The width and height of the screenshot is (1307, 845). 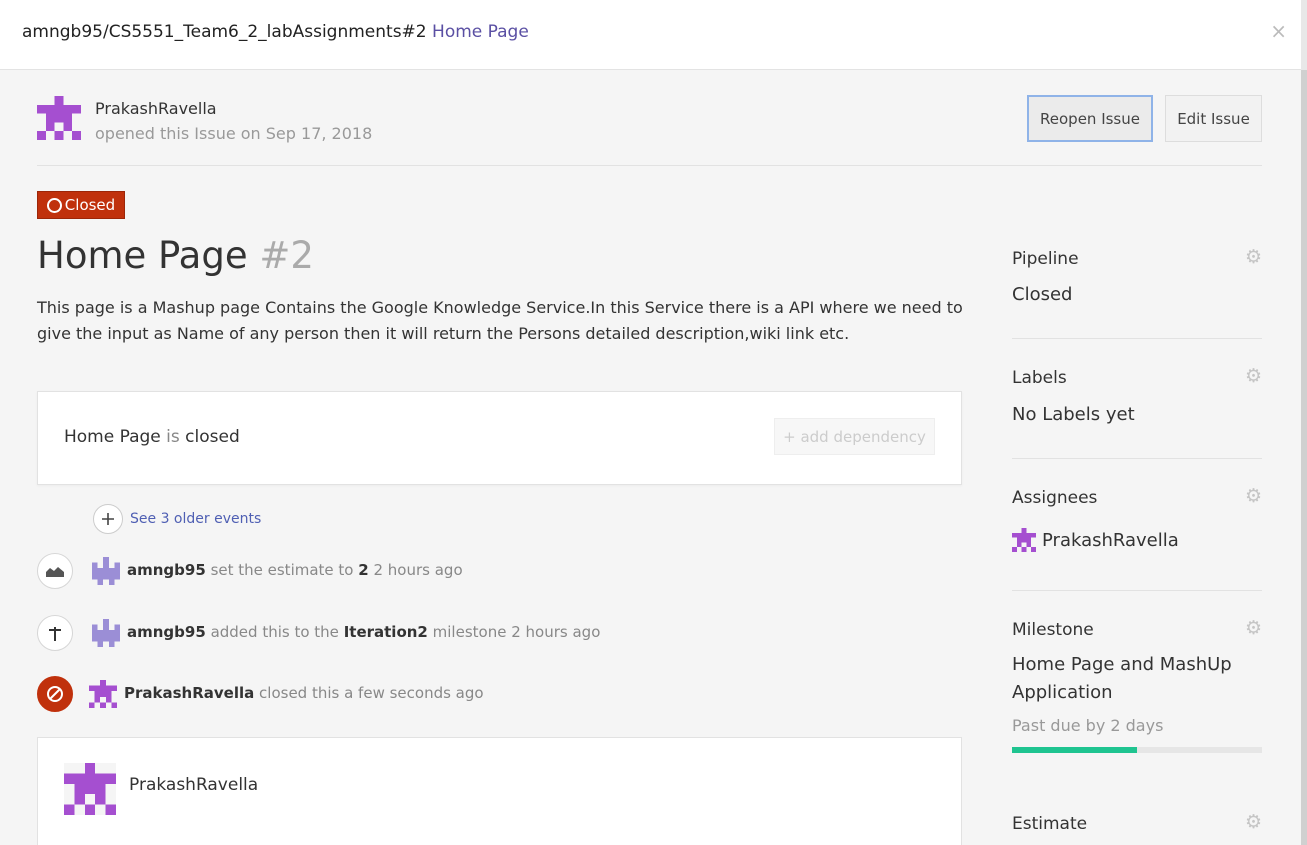 What do you see at coordinates (1090, 118) in the screenshot?
I see `reopen-issue-button: Reopen Issue` at bounding box center [1090, 118].